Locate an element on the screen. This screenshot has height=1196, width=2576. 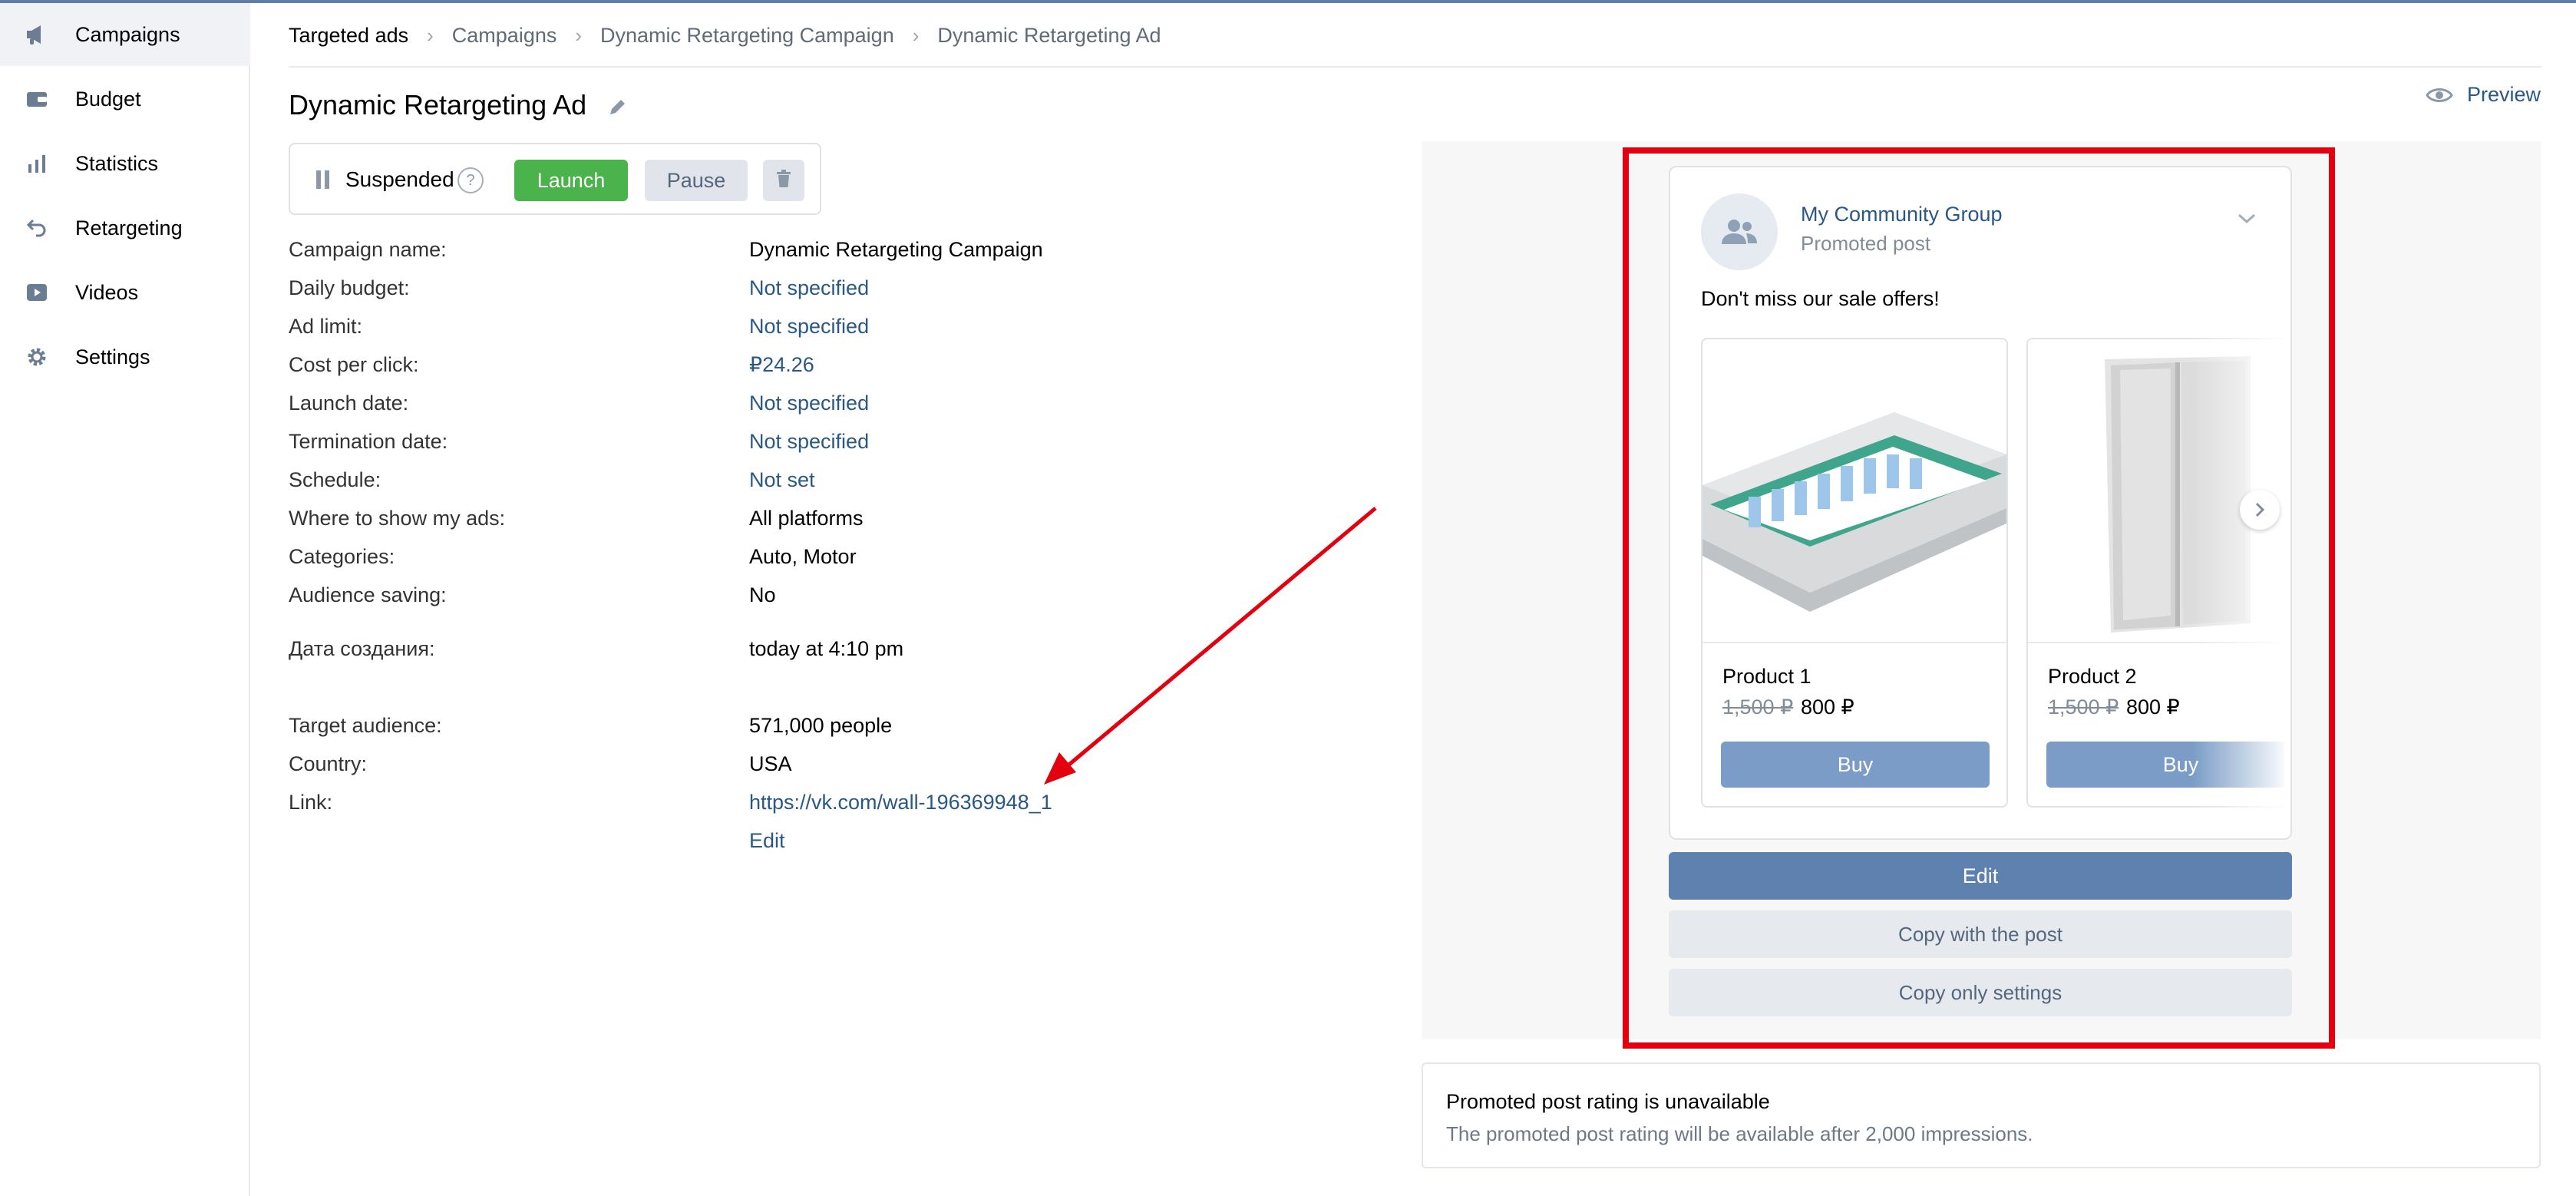
detail-key: Campaign name: is located at coordinates (368, 249).